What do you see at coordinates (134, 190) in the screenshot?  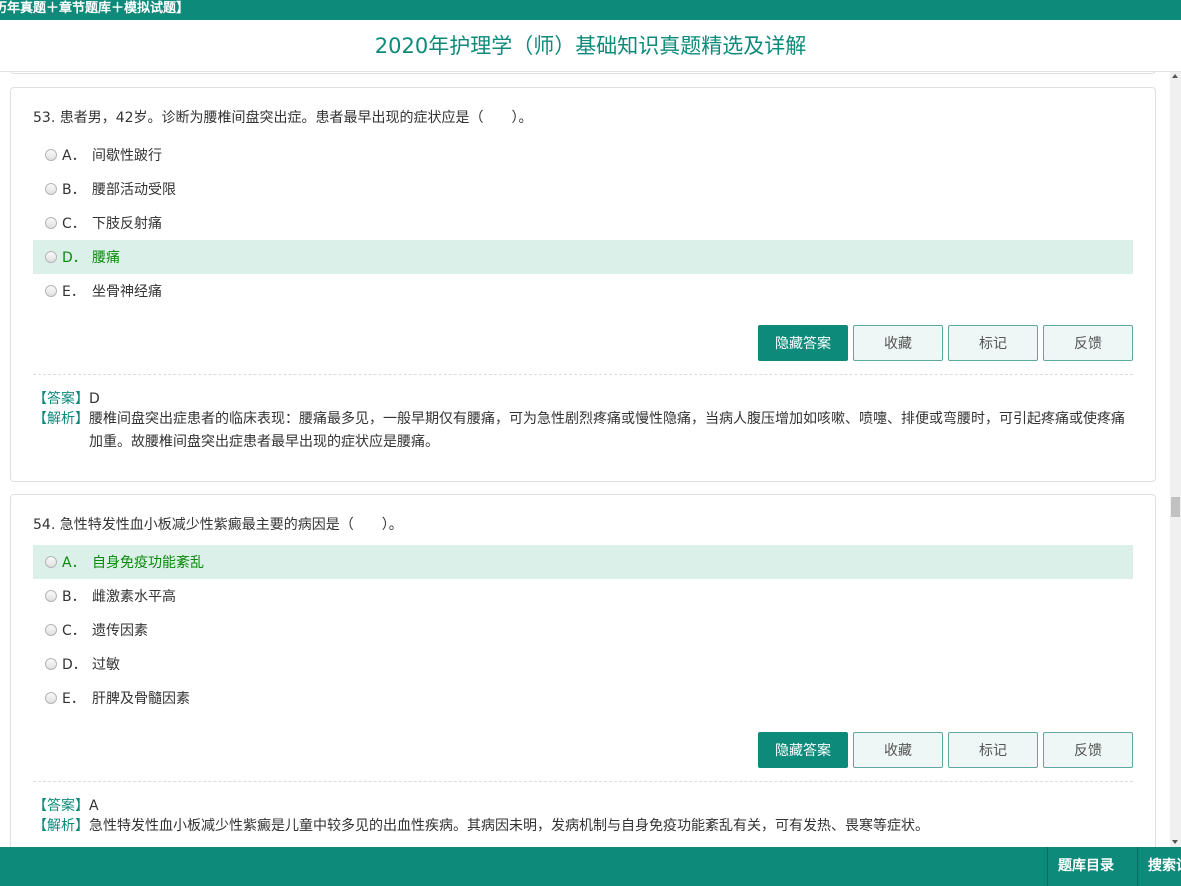 I see `option-text: 腰部活动受限` at bounding box center [134, 190].